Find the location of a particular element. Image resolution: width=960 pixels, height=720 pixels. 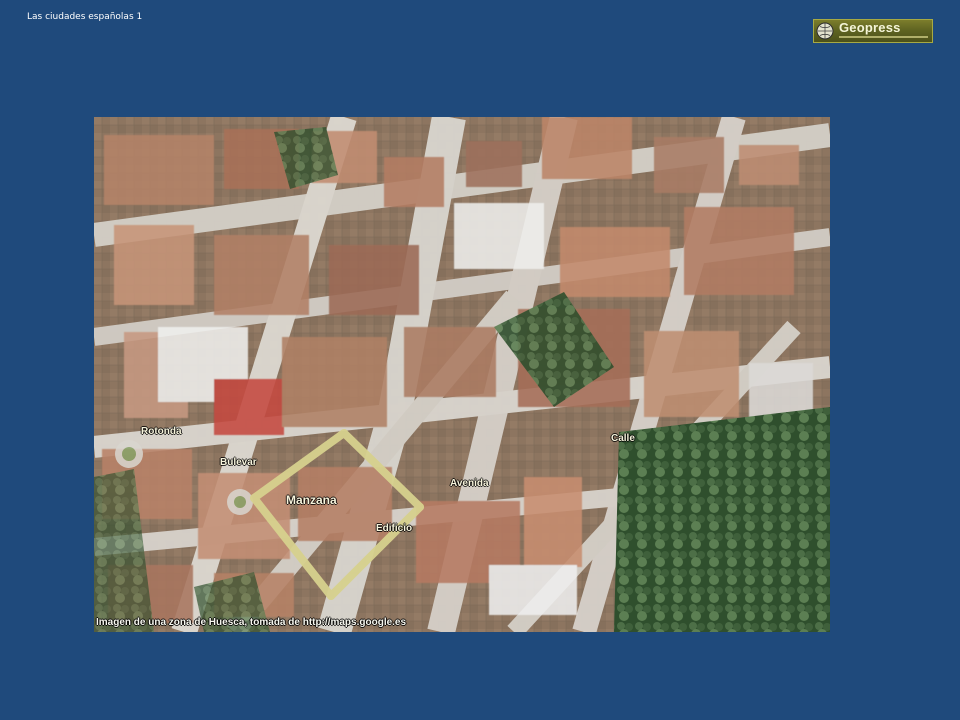

map-label-manzana: Manzana is located at coordinates (311, 500).